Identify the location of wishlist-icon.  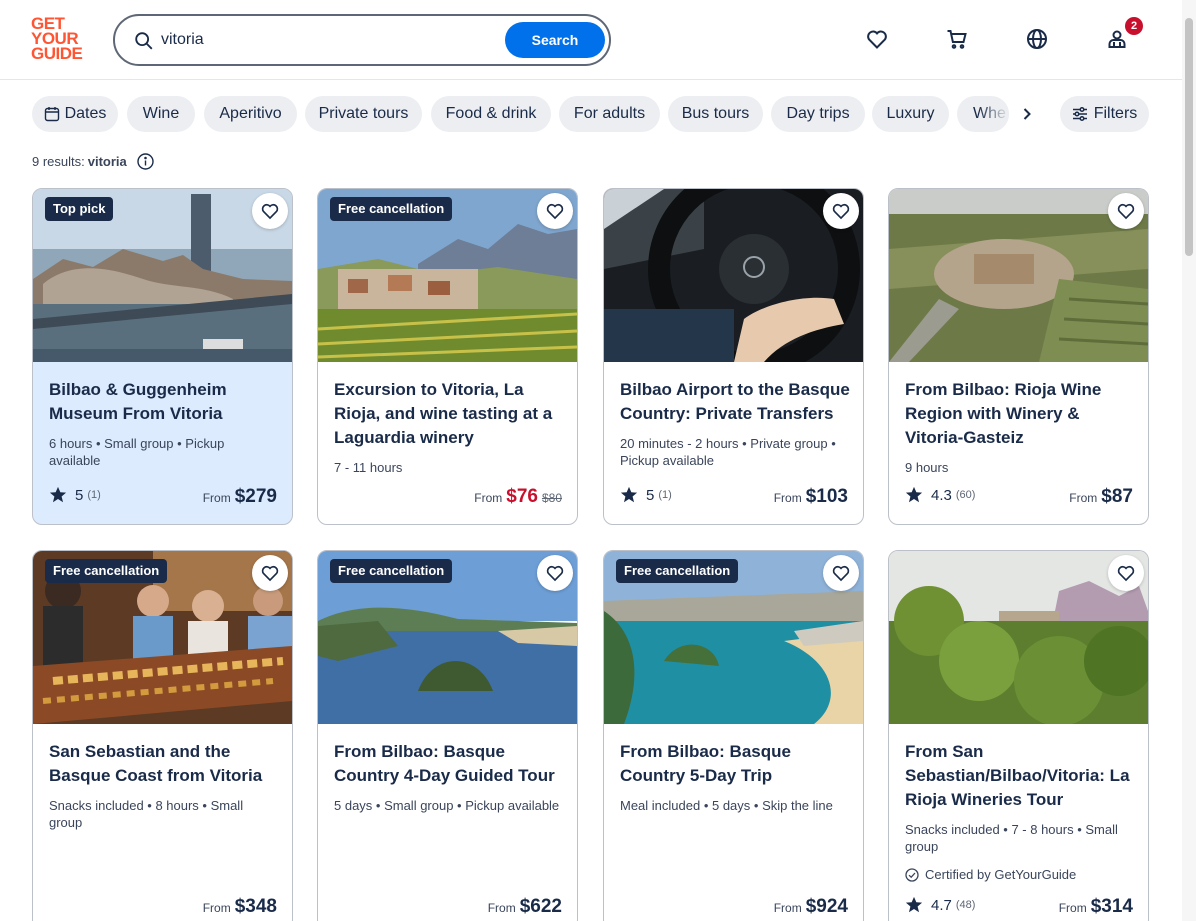
(877, 39).